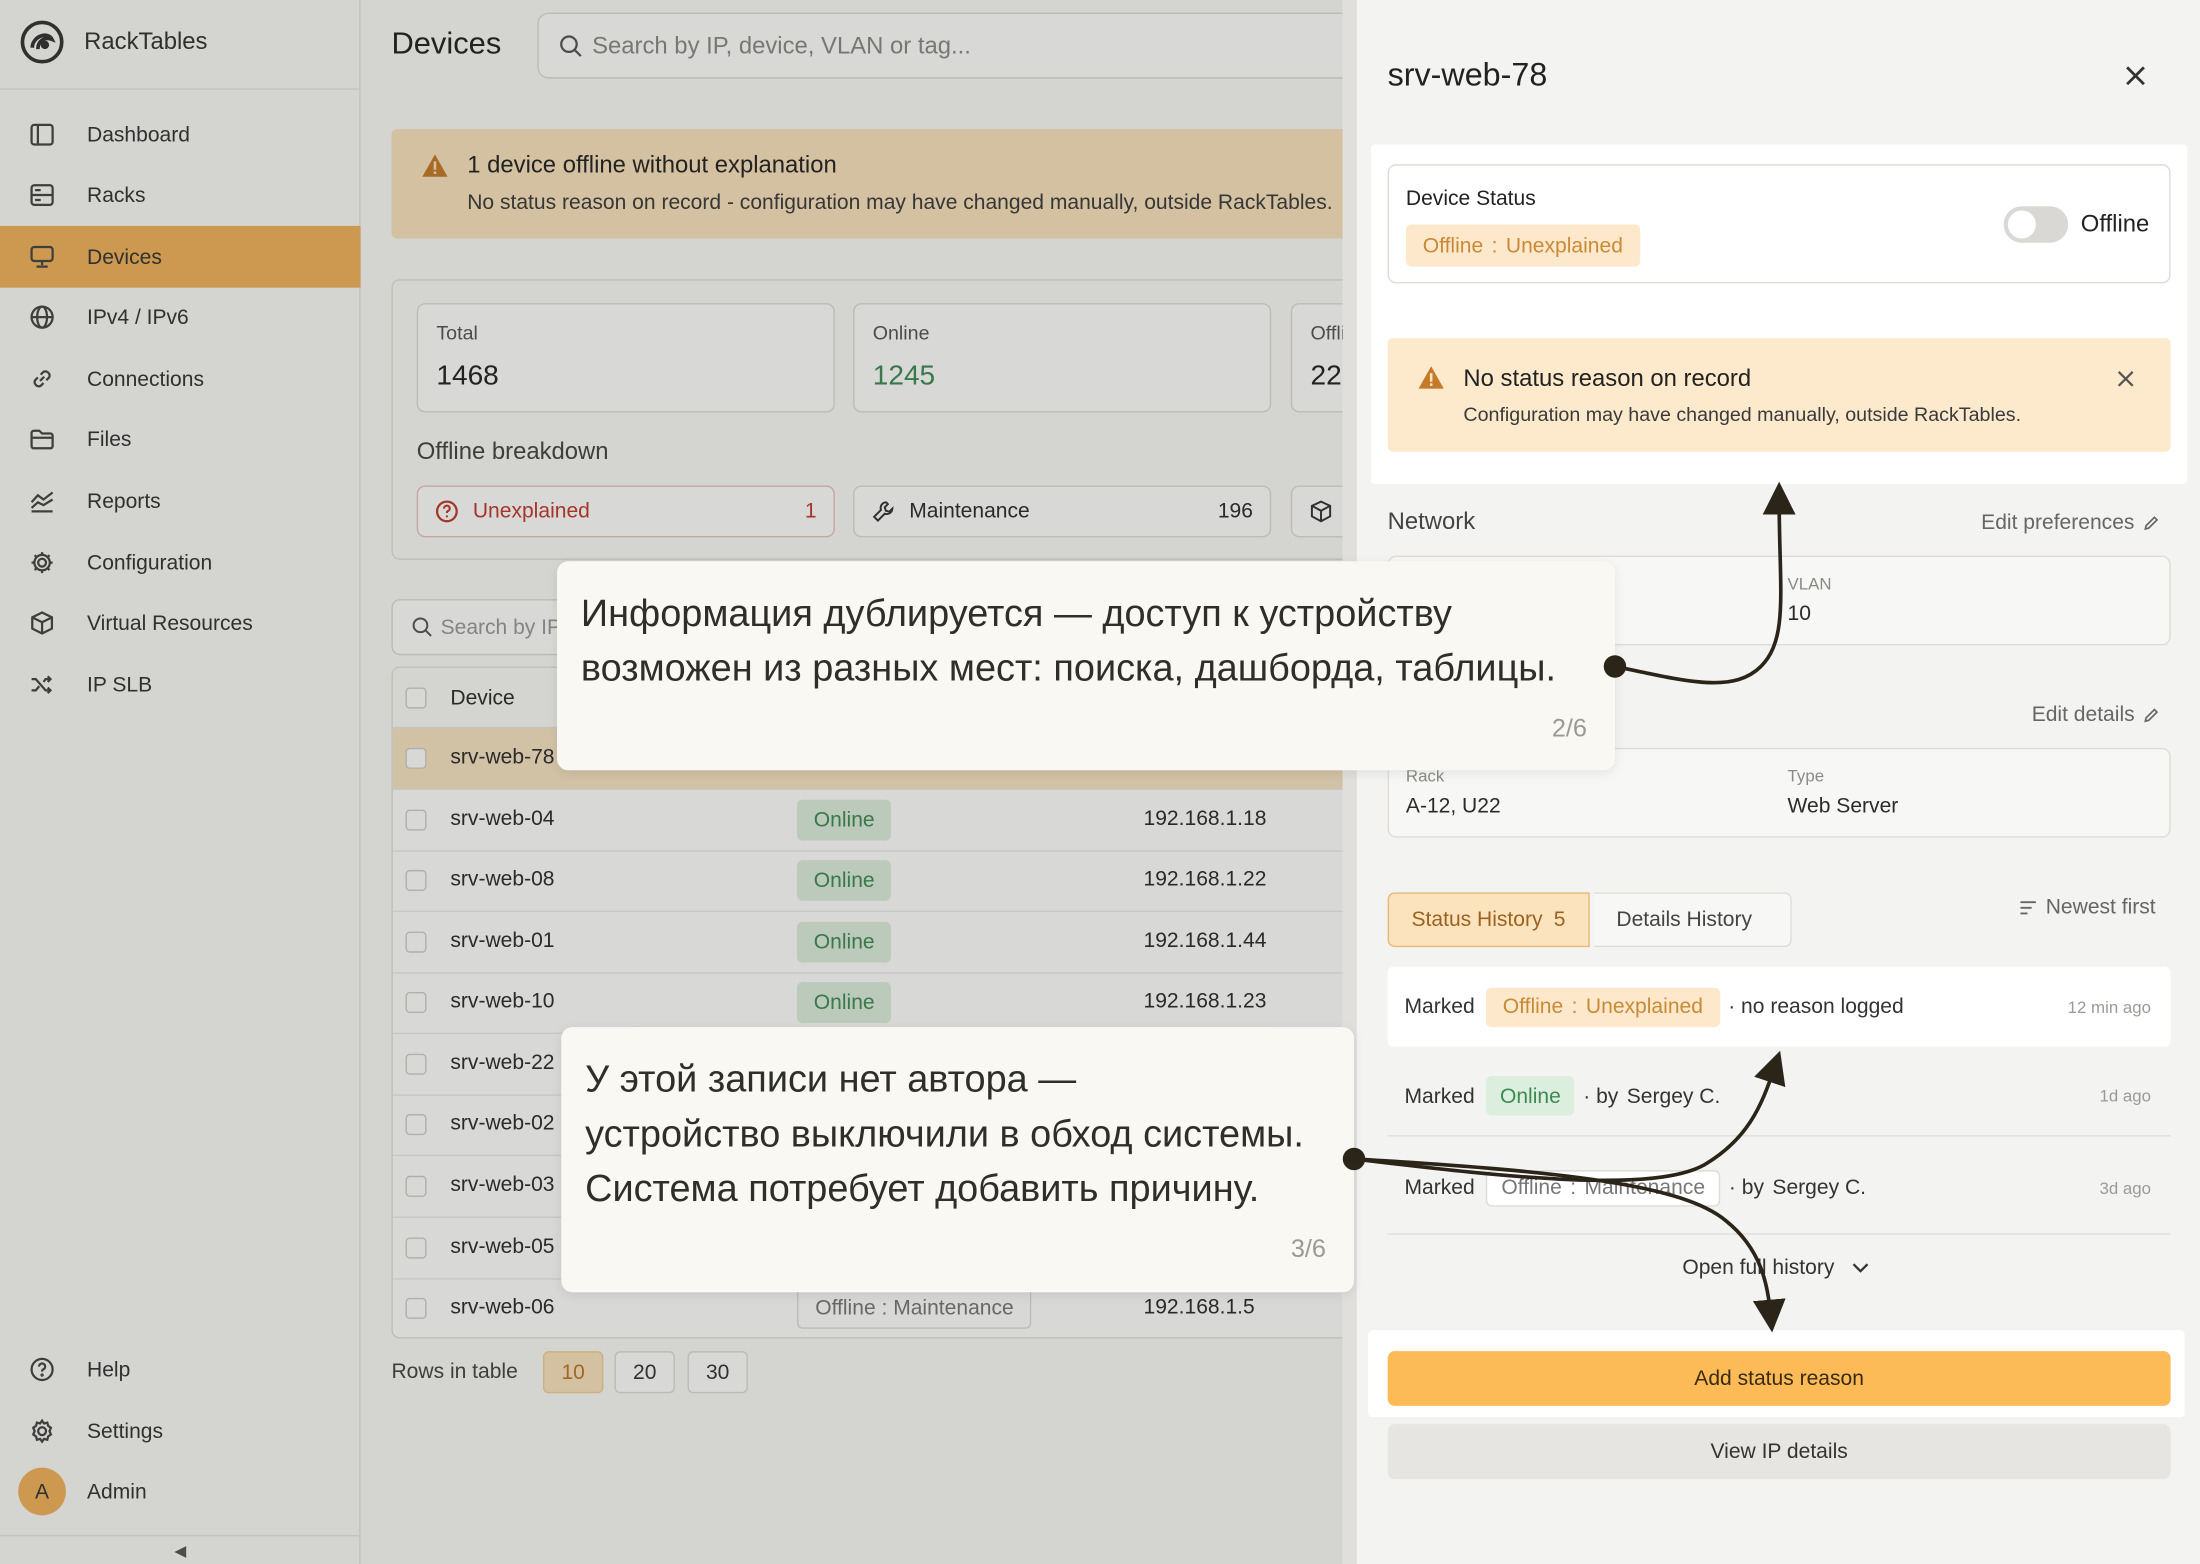  I want to click on callout-step-counter: 3/6, so click(1308, 1248).